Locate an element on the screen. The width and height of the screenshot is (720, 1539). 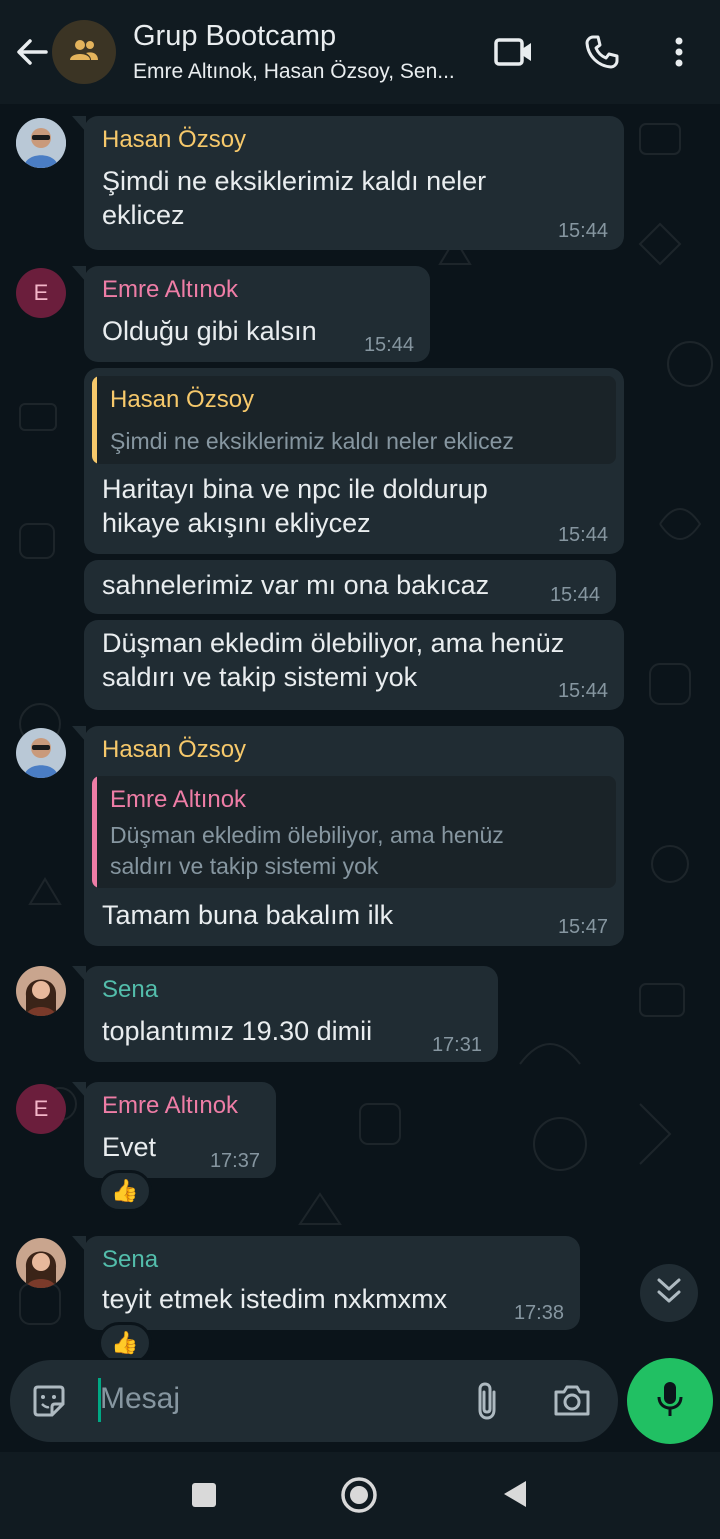
message-time: 15:47 is located at coordinates (582, 927).